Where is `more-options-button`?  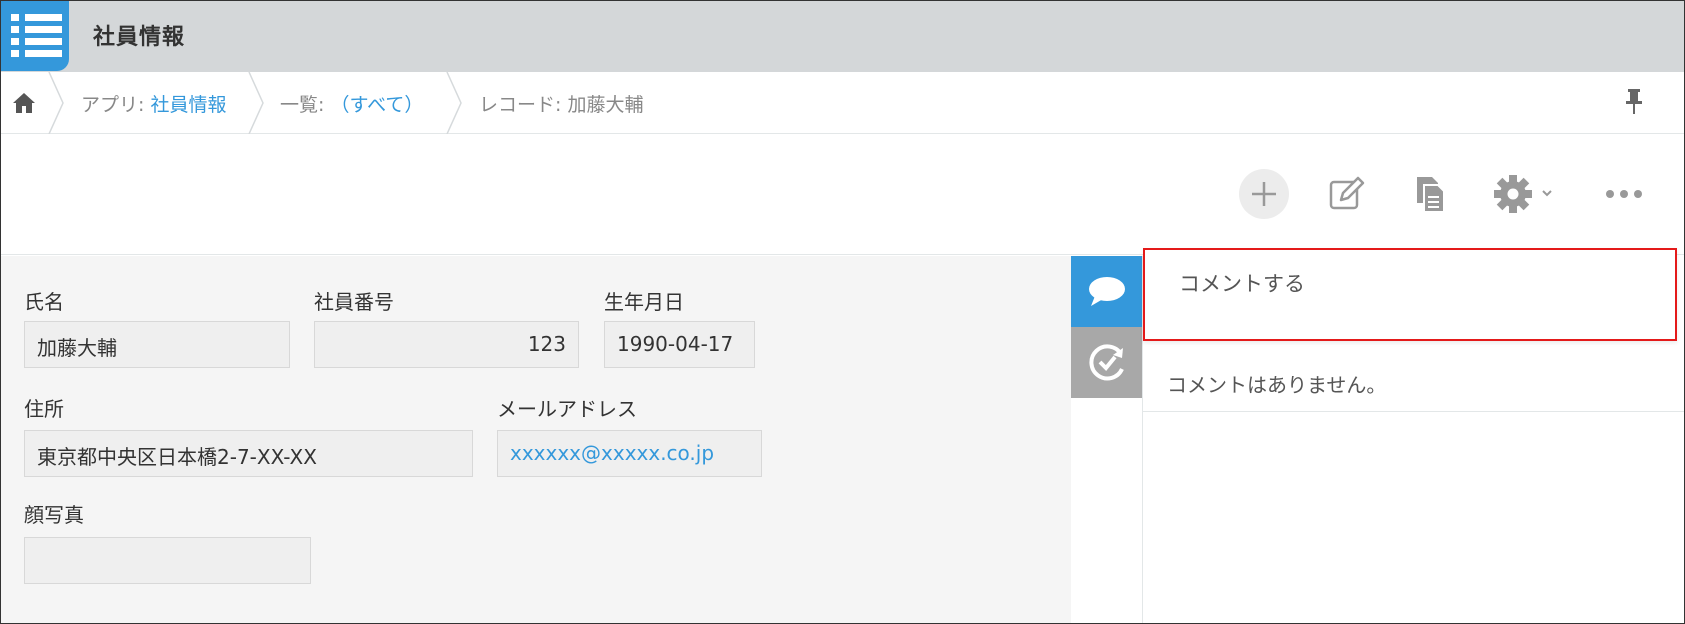
more-options-button is located at coordinates (1624, 194).